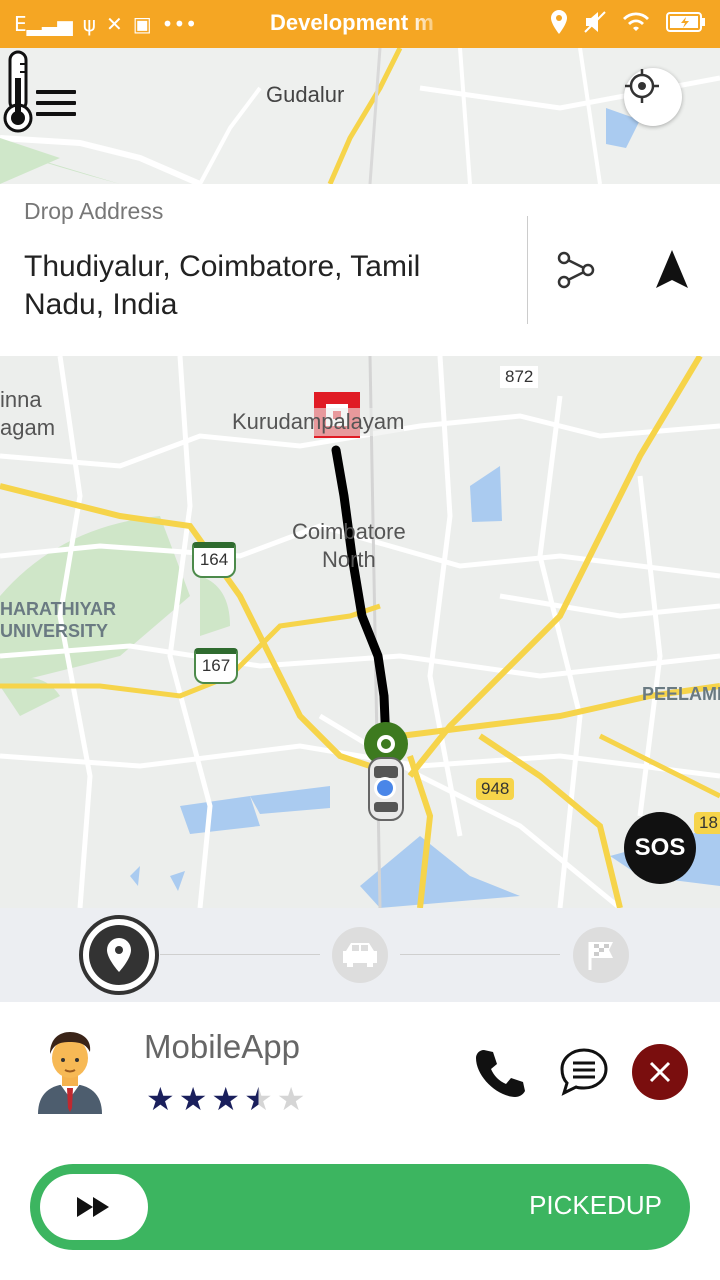  Describe the element at coordinates (672, 270) in the screenshot. I see `navigation-arrow-icon` at that location.